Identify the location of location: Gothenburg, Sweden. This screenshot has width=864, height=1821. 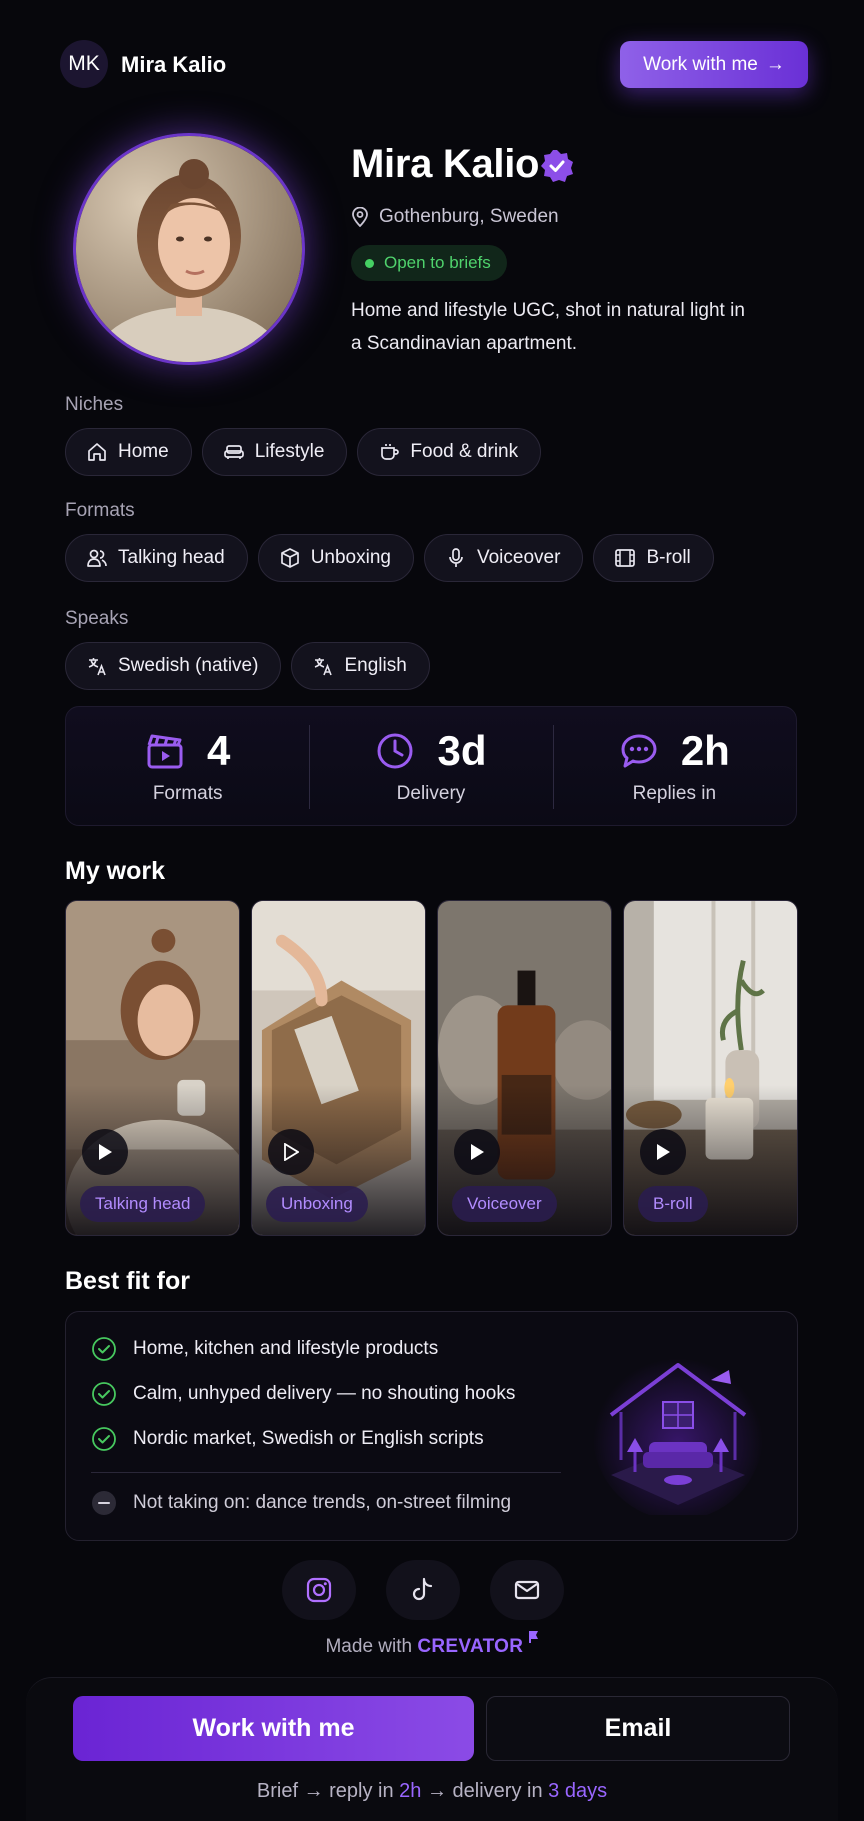
(455, 217).